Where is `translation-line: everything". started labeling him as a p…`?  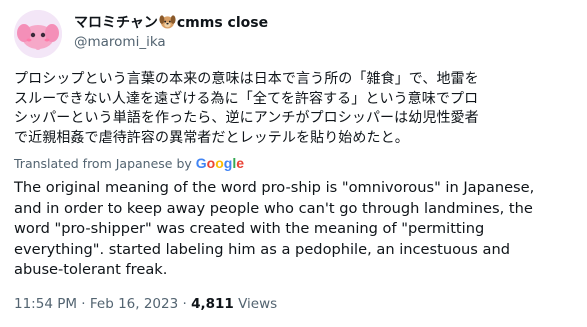
translation-line: everything". started labeling him as a p… is located at coordinates (262, 249).